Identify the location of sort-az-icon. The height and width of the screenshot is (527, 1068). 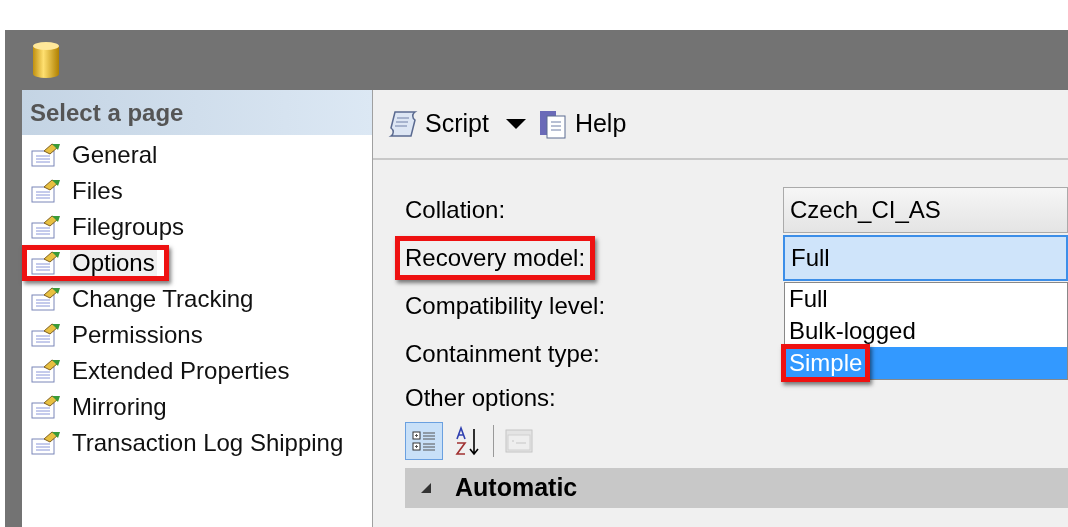
(468, 441).